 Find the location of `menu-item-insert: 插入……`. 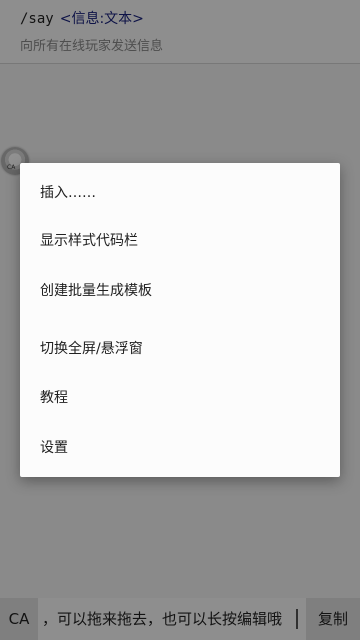

menu-item-insert: 插入…… is located at coordinates (180, 193).